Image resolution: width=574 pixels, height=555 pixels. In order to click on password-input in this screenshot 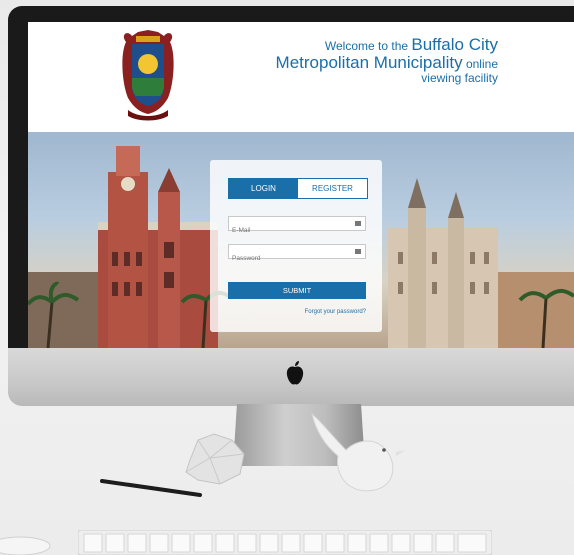, I will do `click(289, 258)`.